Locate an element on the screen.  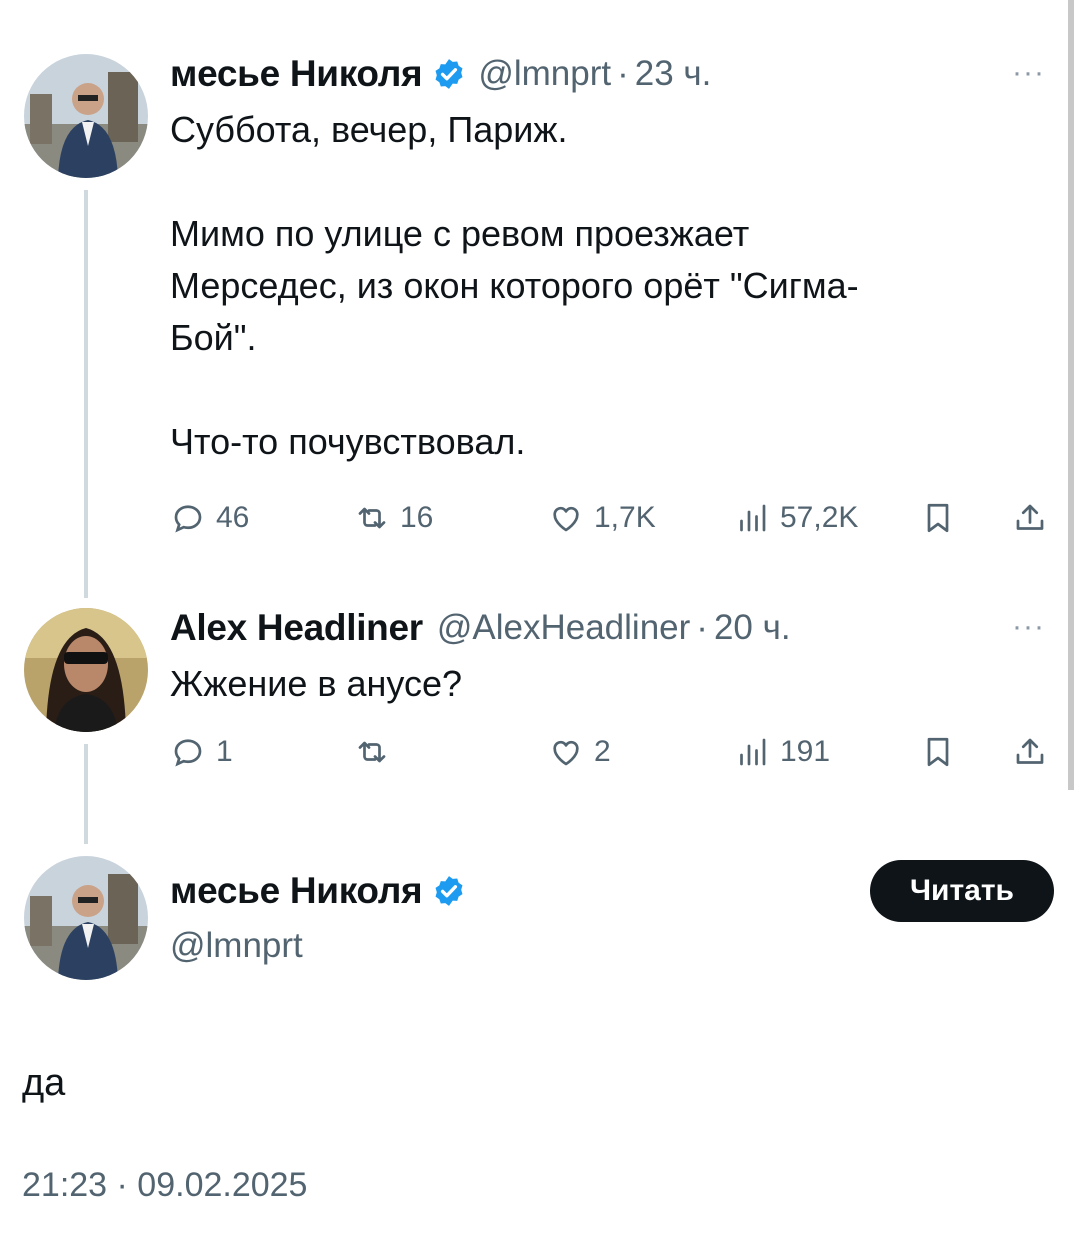
reply-count: 1 is located at coordinates (224, 751).